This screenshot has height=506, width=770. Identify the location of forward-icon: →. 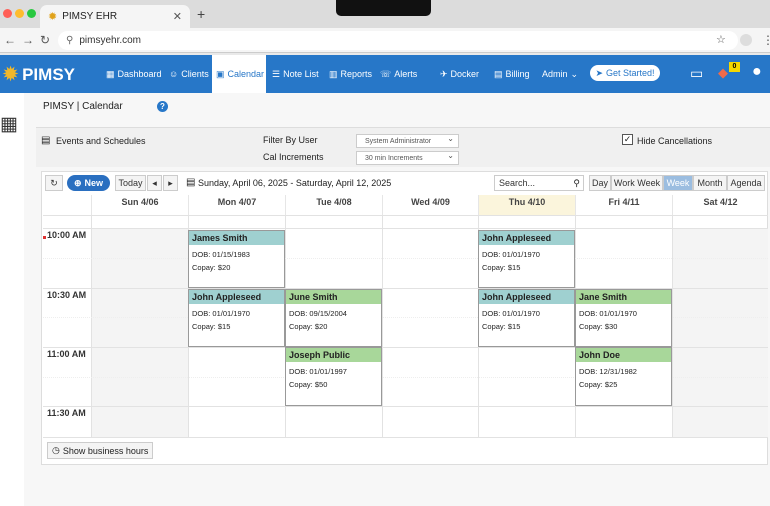
(28, 40).